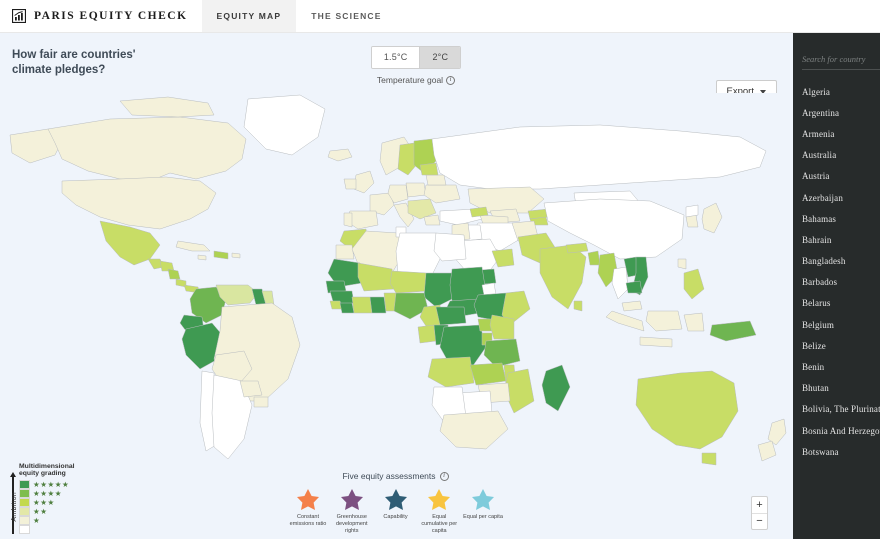  Describe the element at coordinates (709, 459) in the screenshot. I see `country-tasmania` at that location.